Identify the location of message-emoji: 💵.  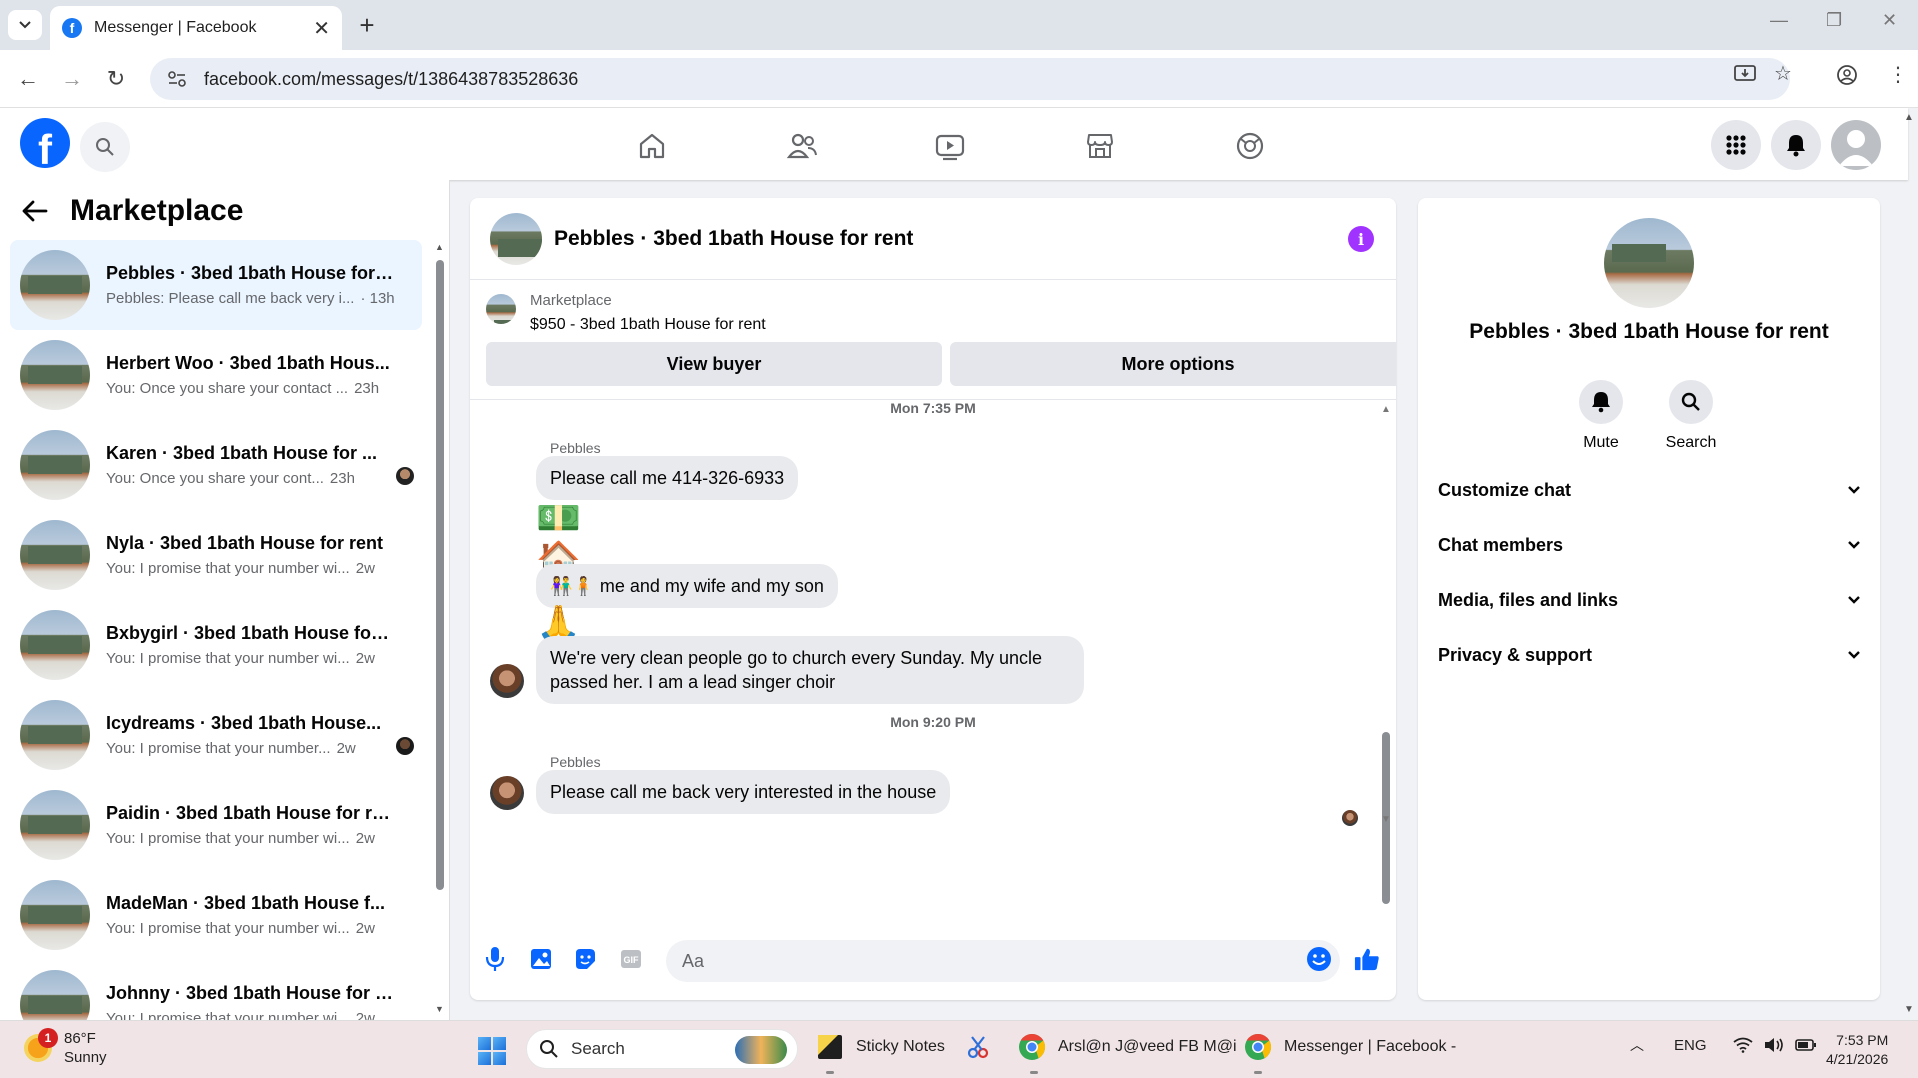
(558, 518).